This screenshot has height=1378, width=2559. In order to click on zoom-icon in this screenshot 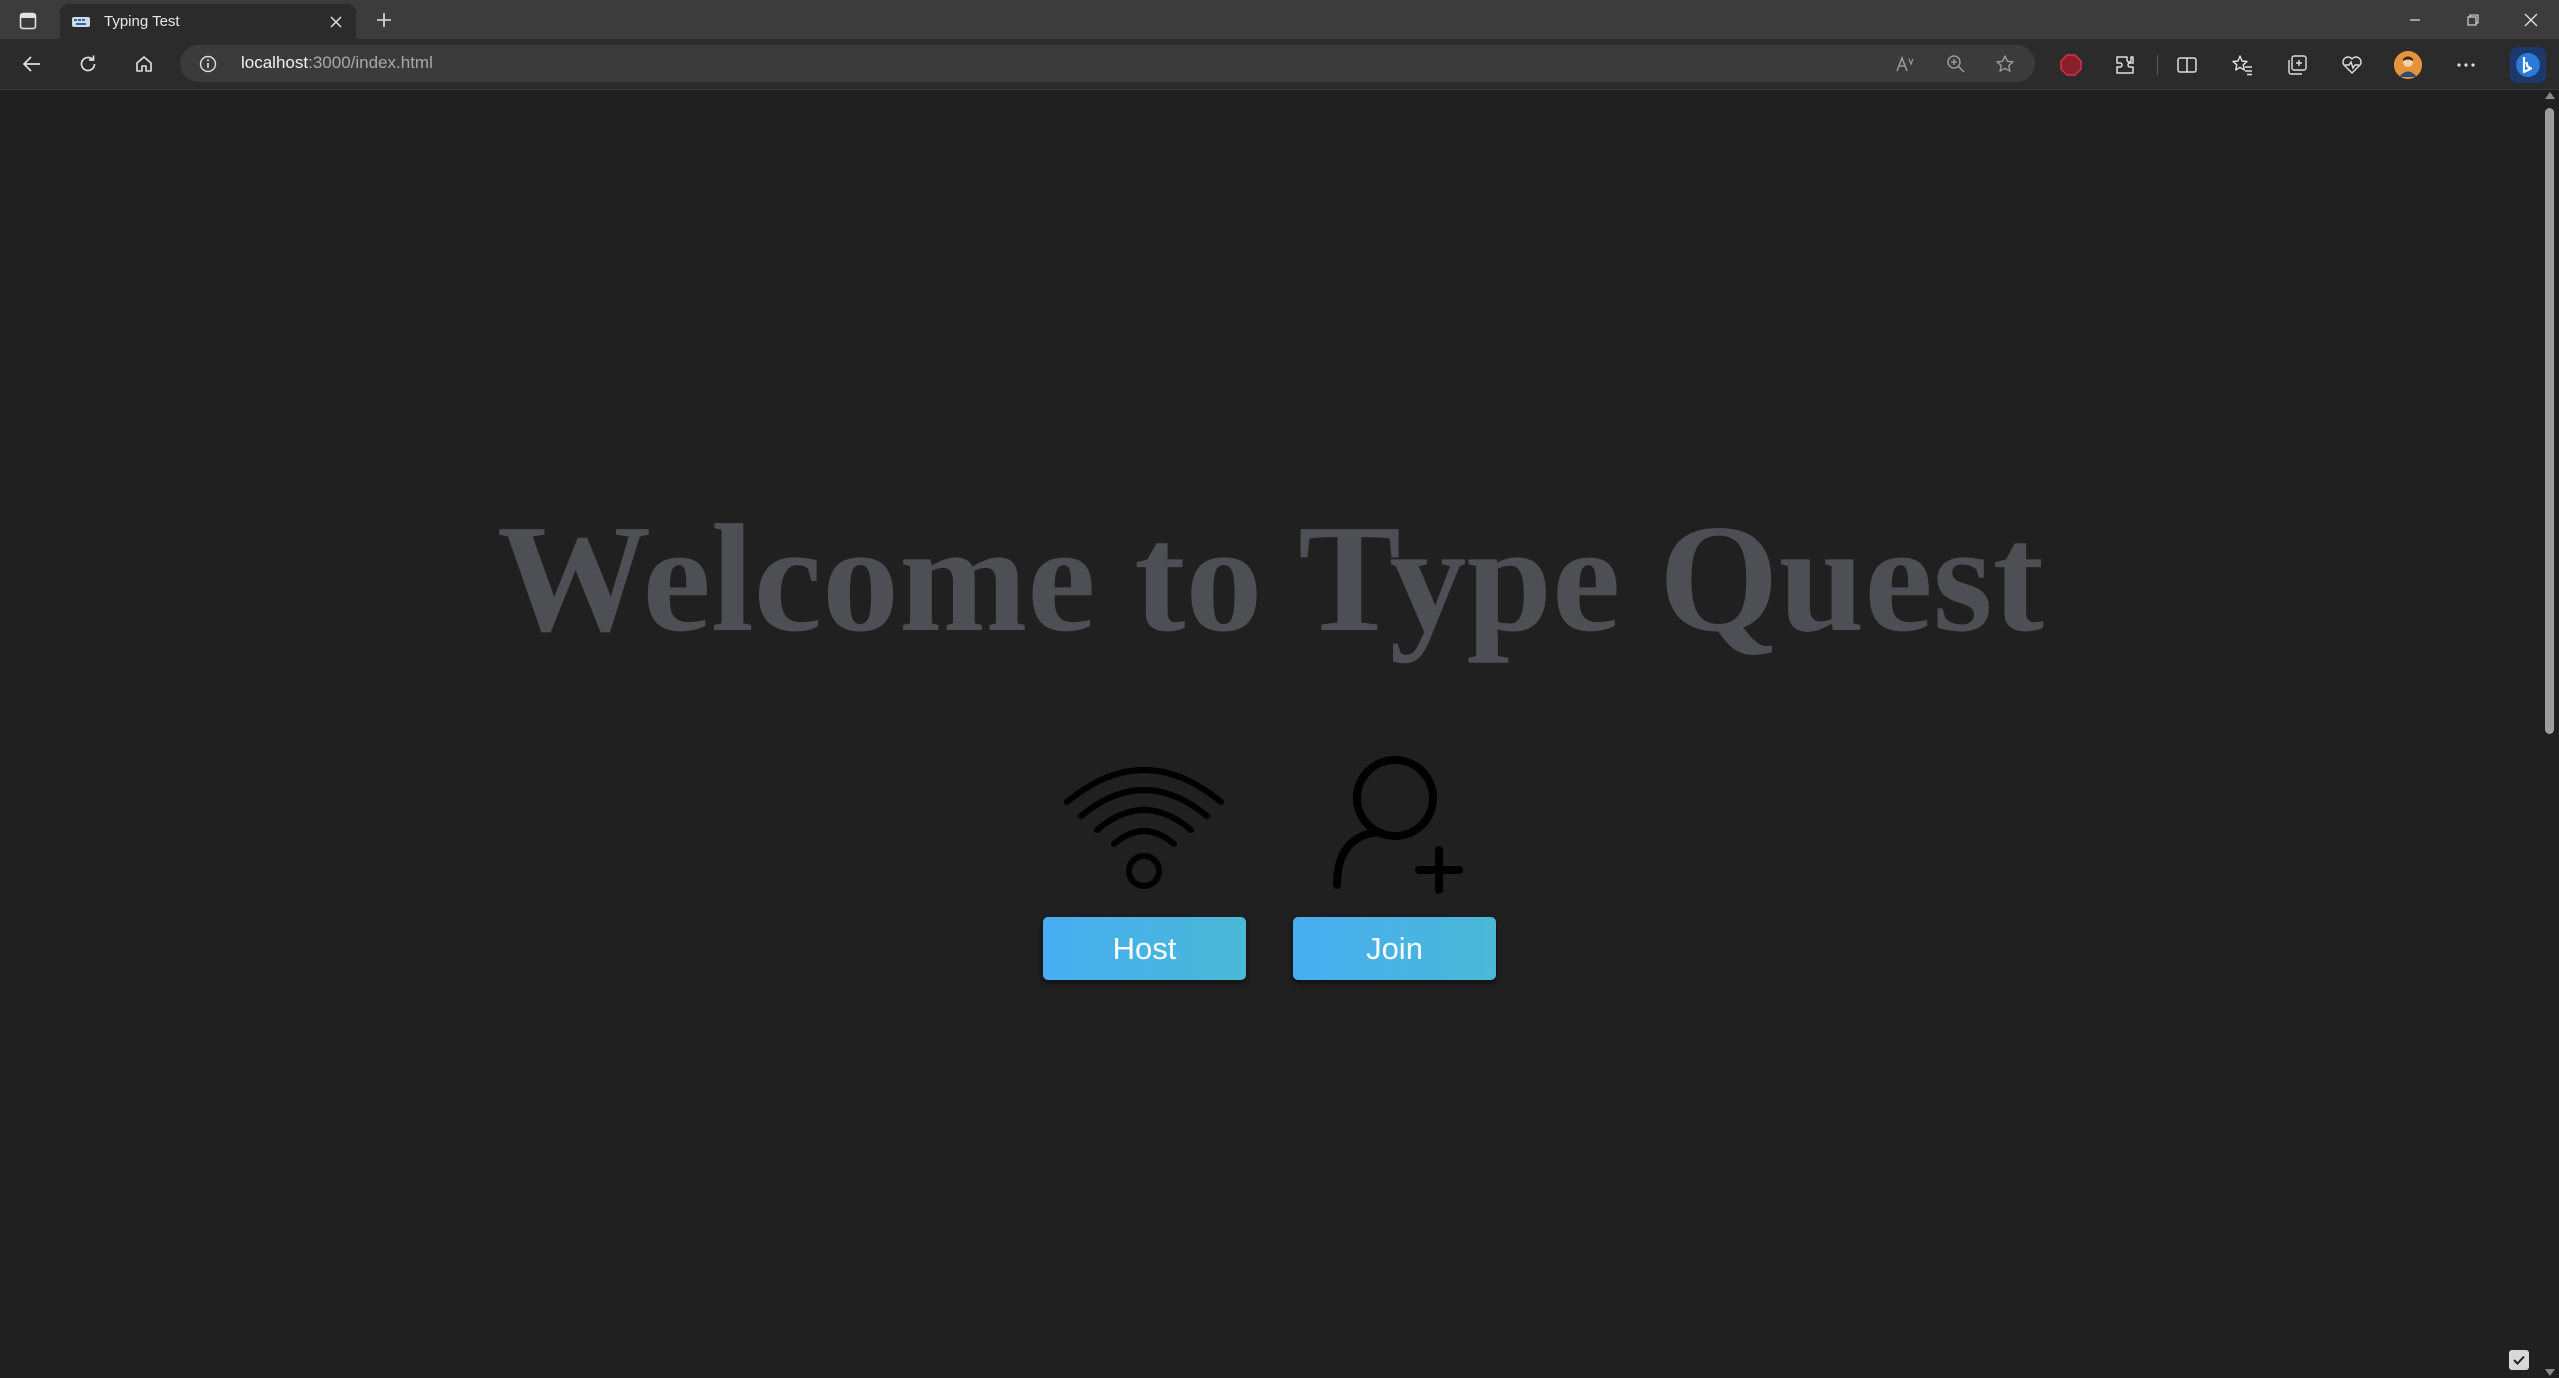, I will do `click(1956, 64)`.